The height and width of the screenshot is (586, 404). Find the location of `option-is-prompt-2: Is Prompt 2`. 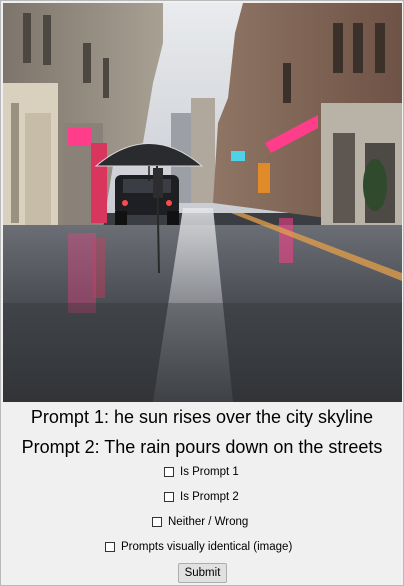

option-is-prompt-2: Is Prompt 2 is located at coordinates (201, 497).